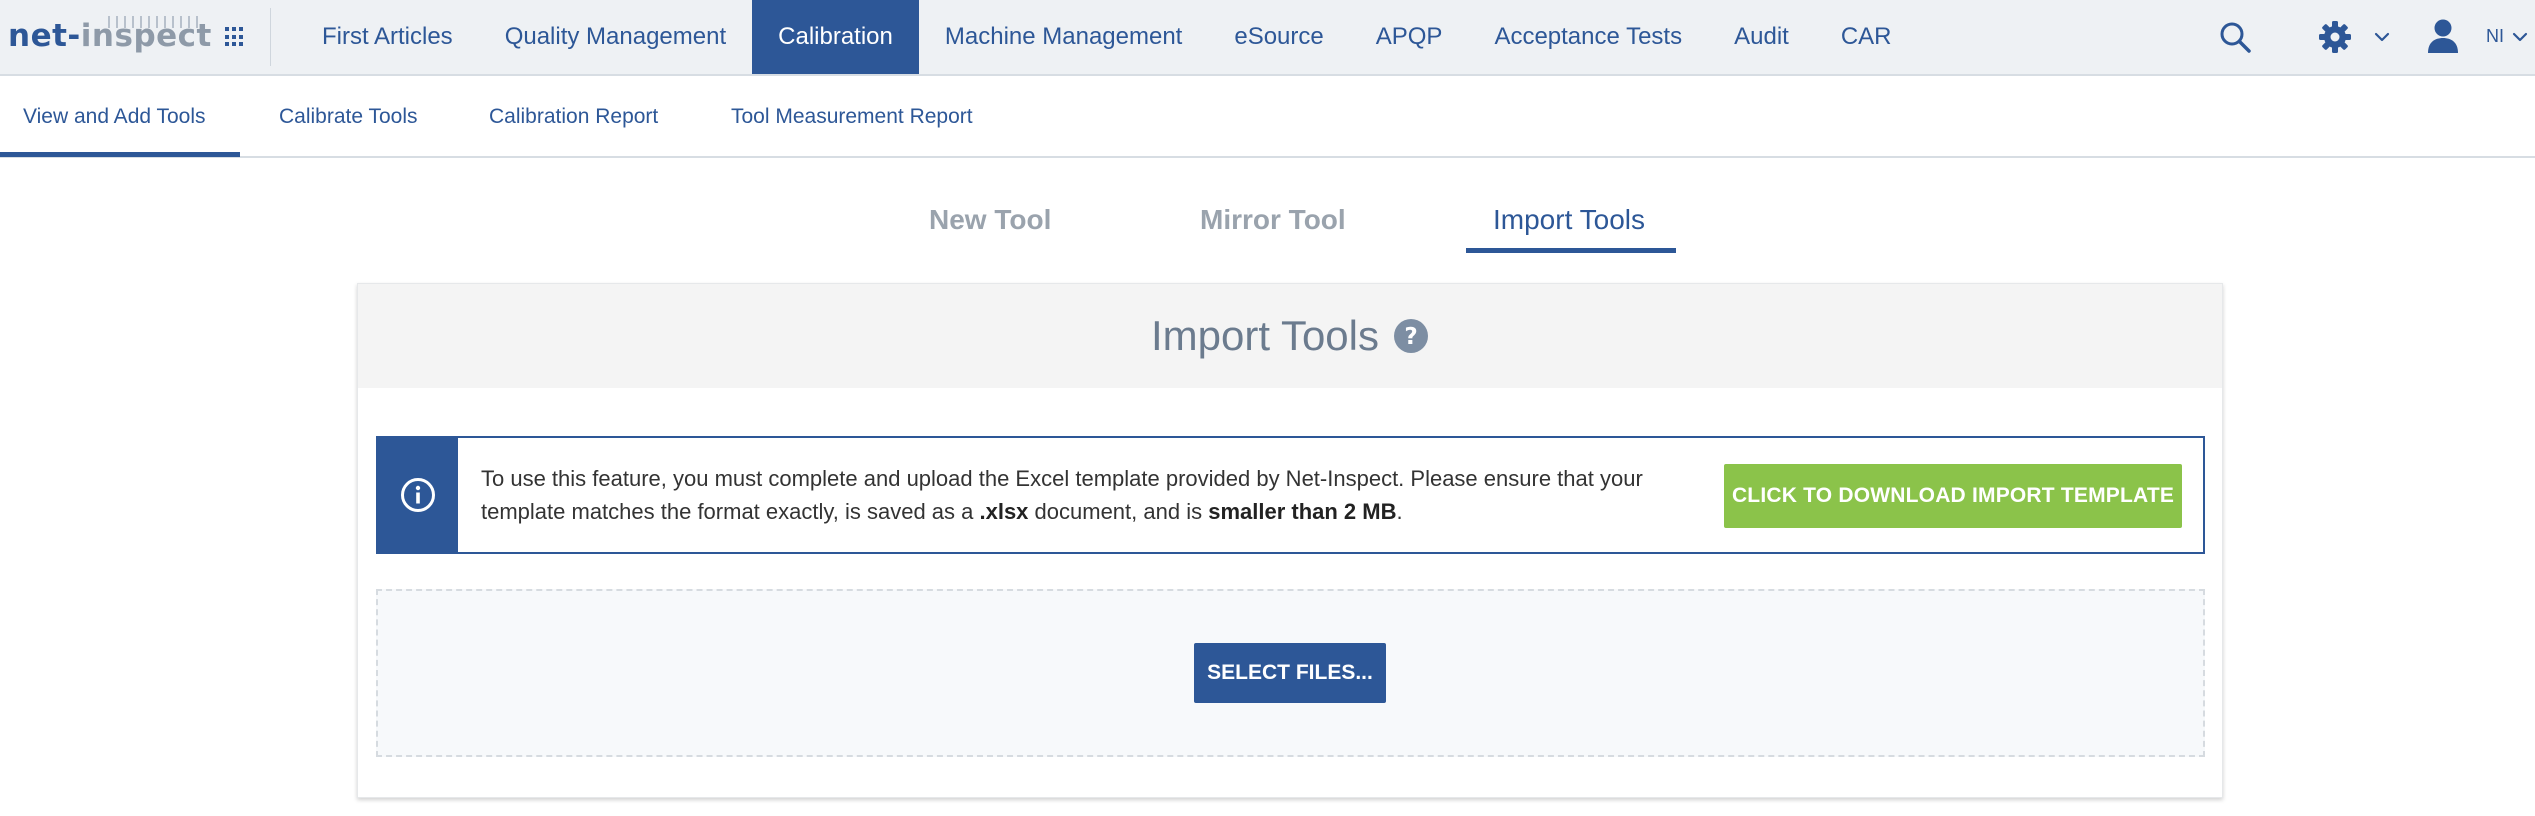 The width and height of the screenshot is (2535, 816). I want to click on nav-divider, so click(270, 37).